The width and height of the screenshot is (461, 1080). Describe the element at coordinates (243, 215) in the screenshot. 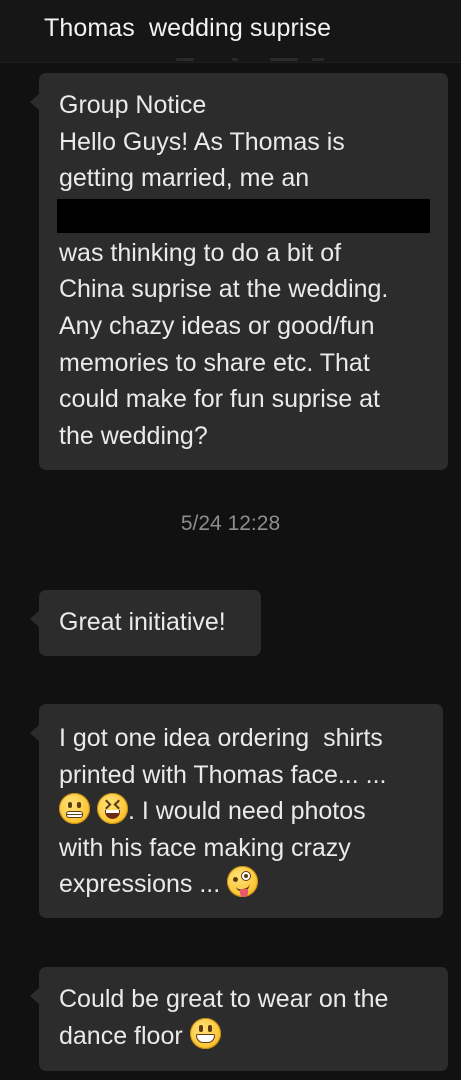

I see `redacted-text-block` at that location.